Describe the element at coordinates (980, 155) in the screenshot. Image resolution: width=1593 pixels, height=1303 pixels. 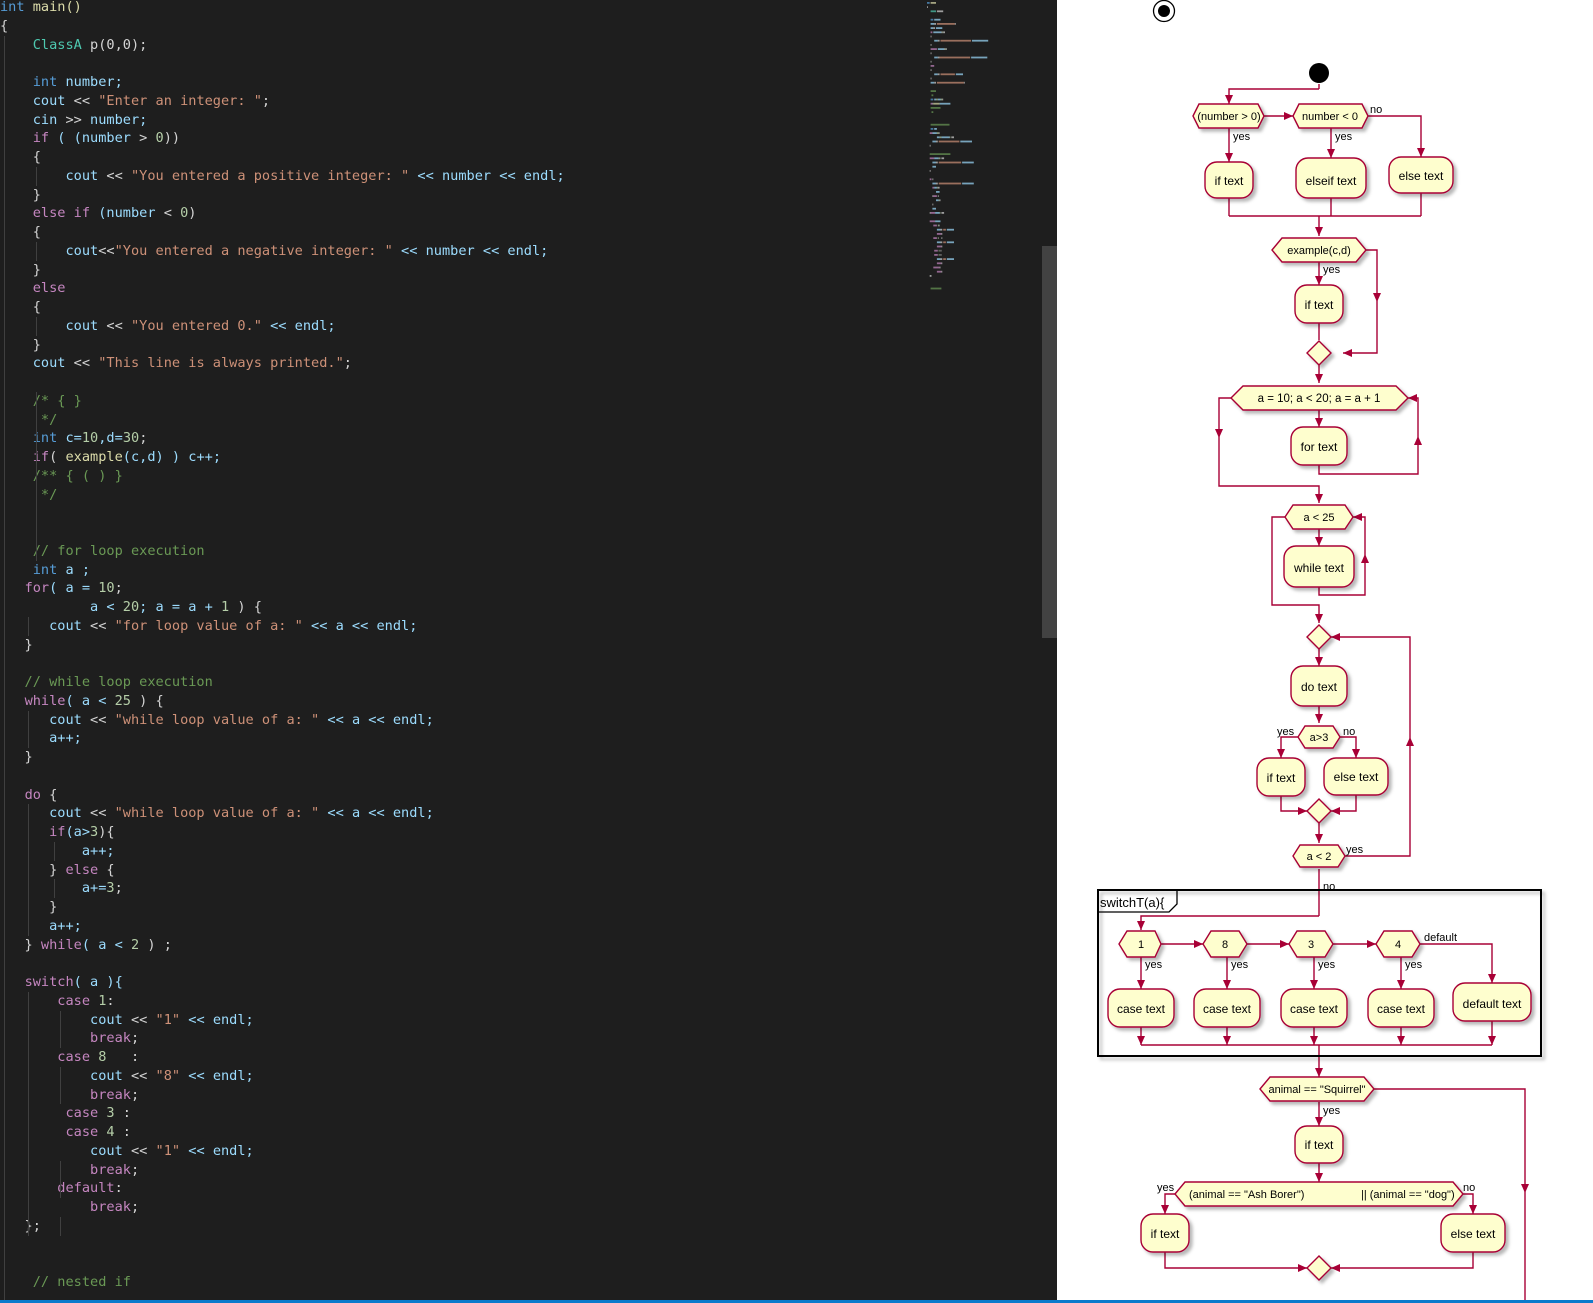
I see `minimap` at that location.